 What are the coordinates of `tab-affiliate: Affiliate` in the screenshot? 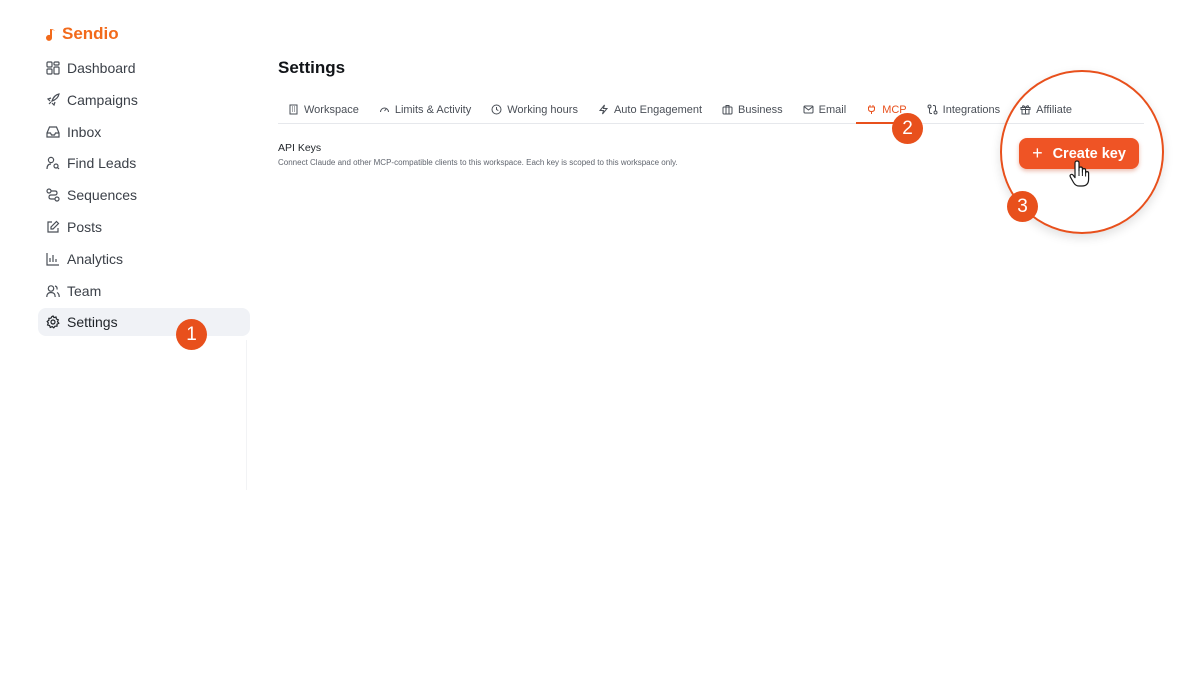 It's located at (1046, 109).